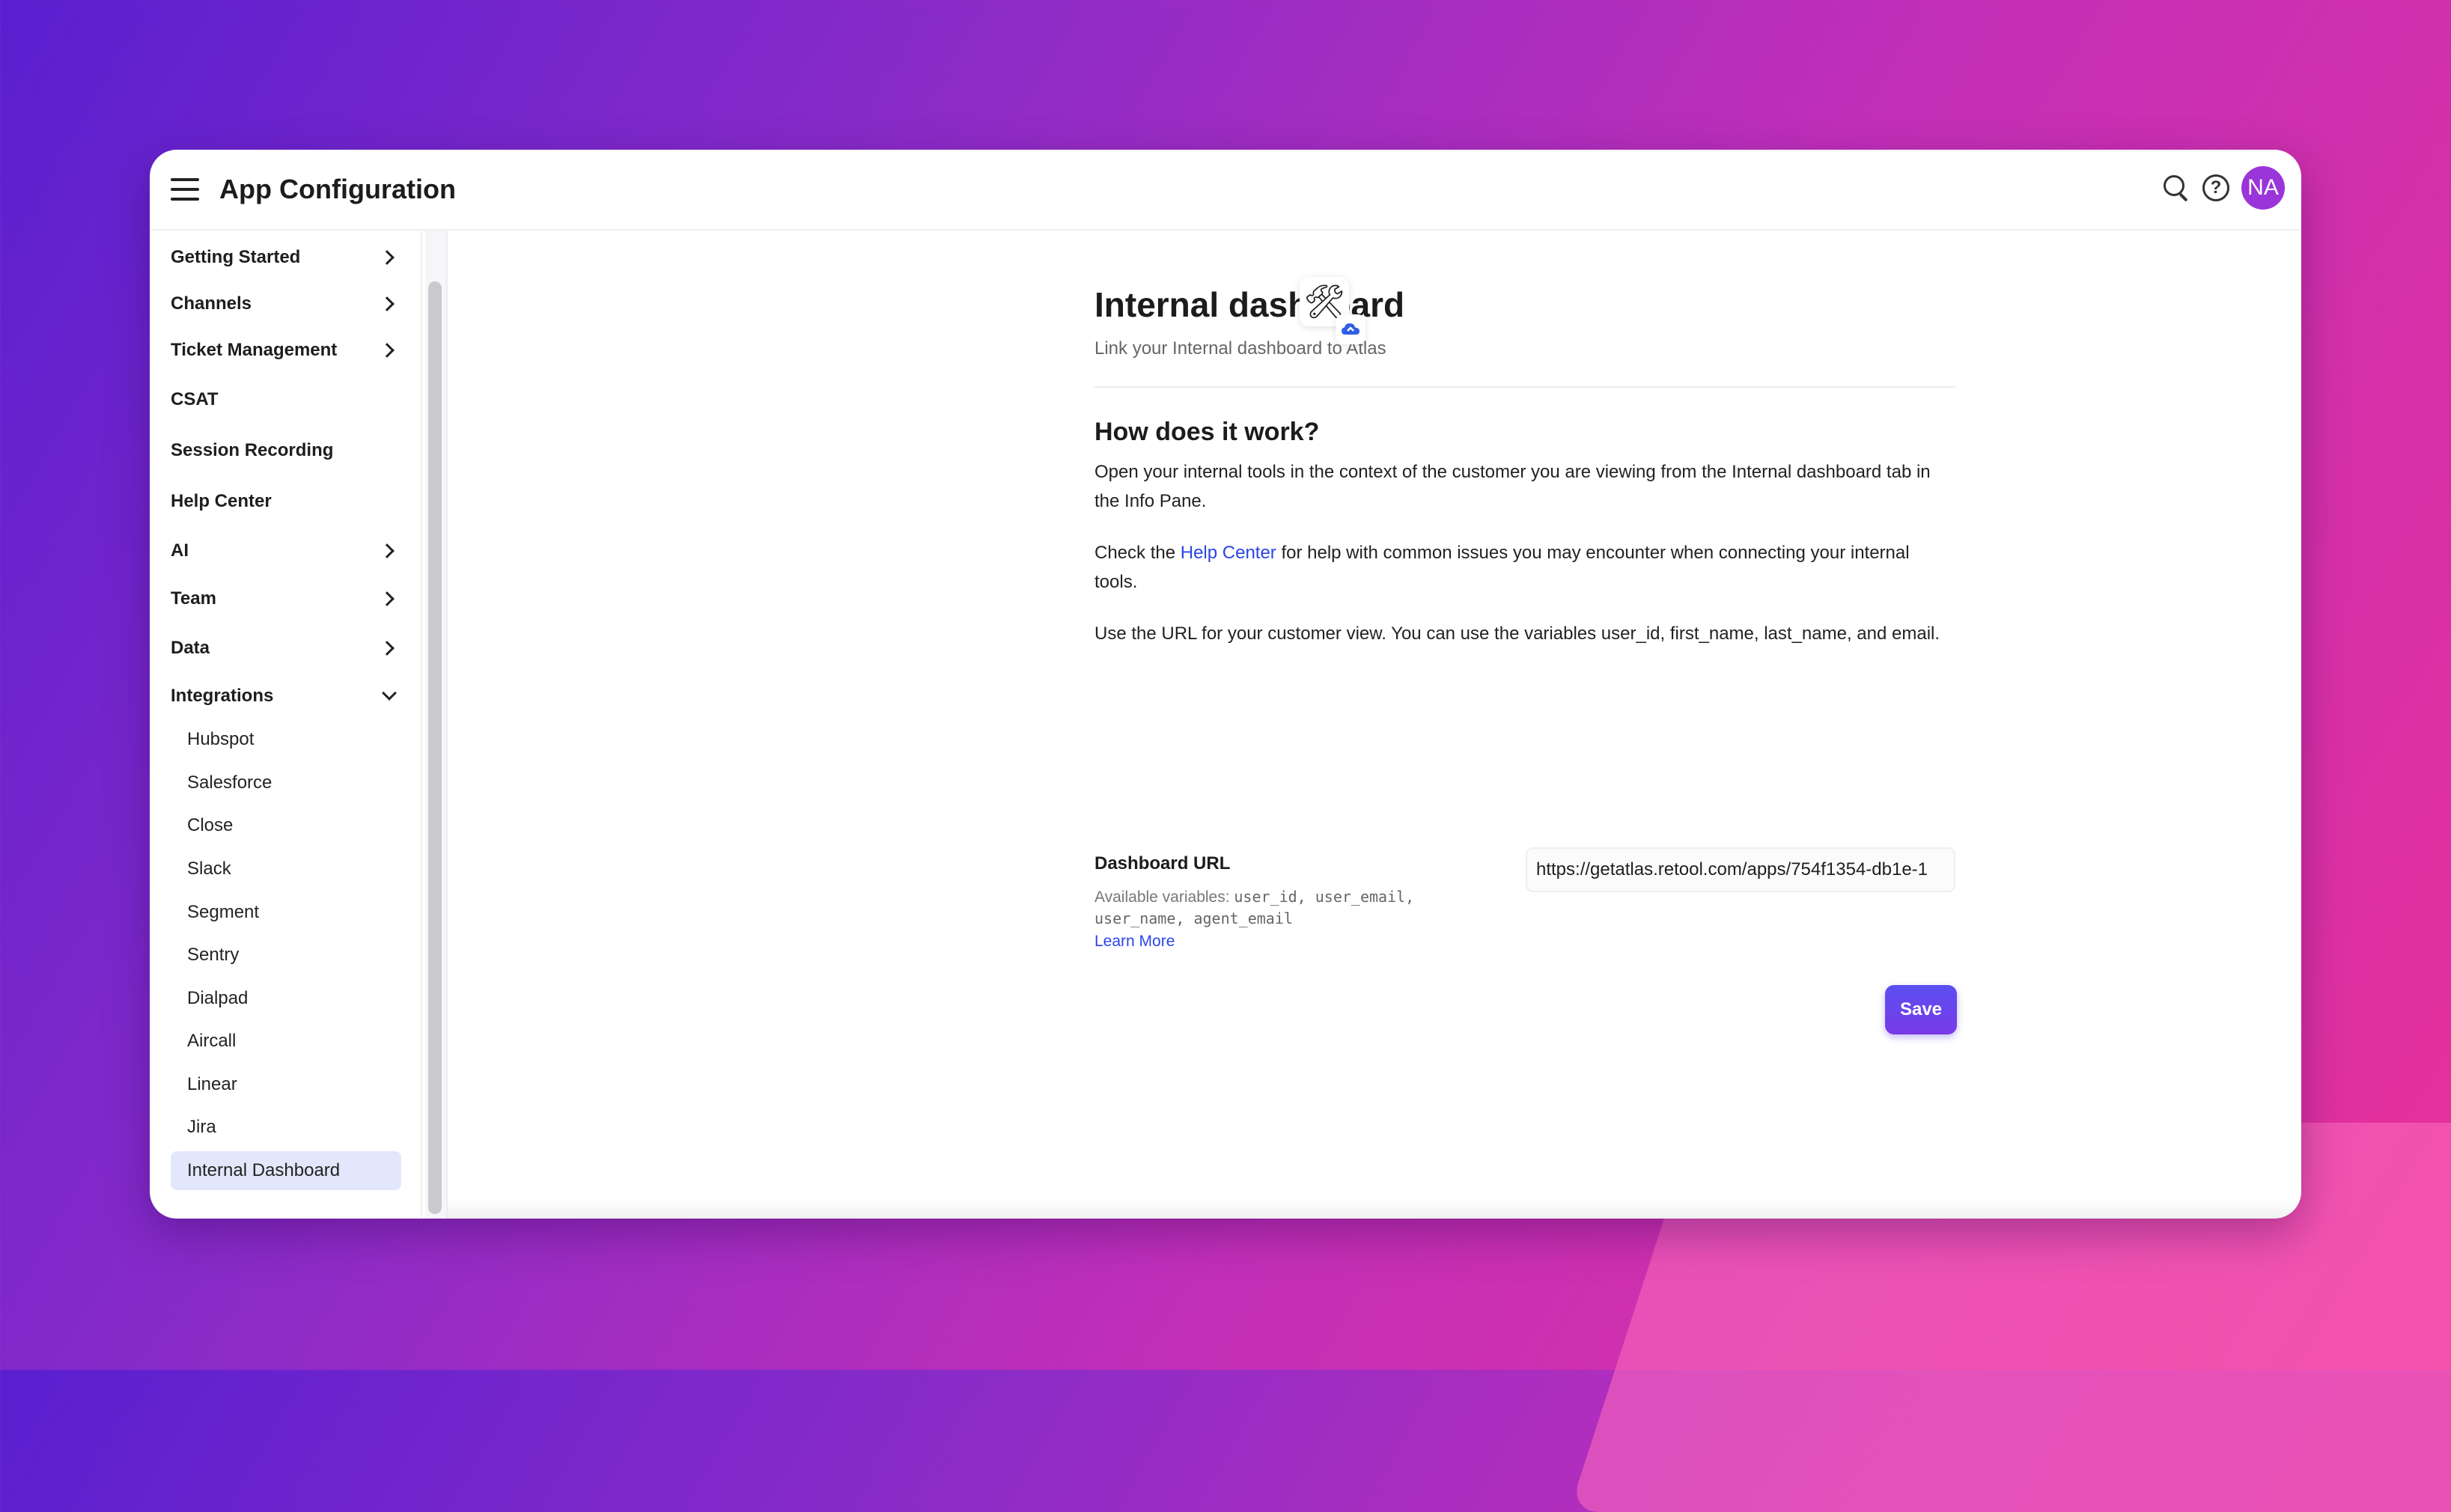 The width and height of the screenshot is (2451, 1512). I want to click on sidebar-item-ticket-management: Ticket Management, so click(286, 350).